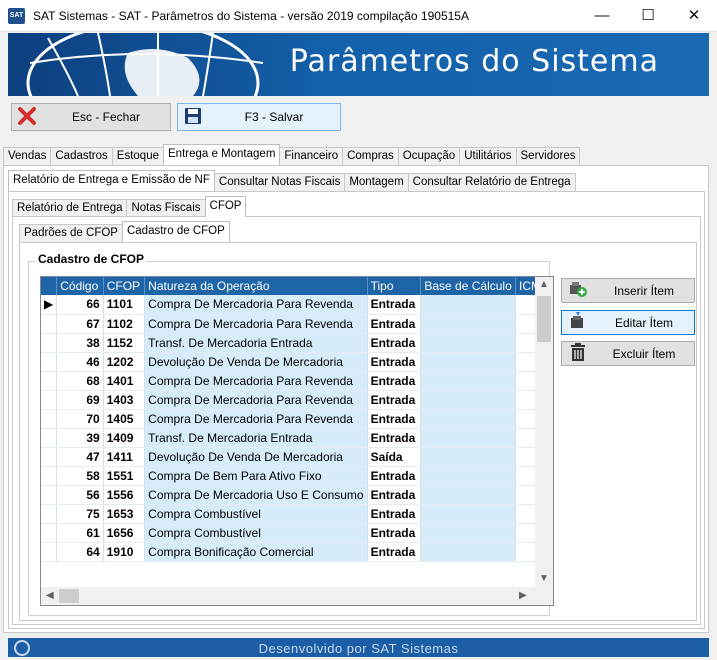 The image size is (717, 660). Describe the element at coordinates (80, 495) in the screenshot. I see `cell-codigo: 56` at that location.